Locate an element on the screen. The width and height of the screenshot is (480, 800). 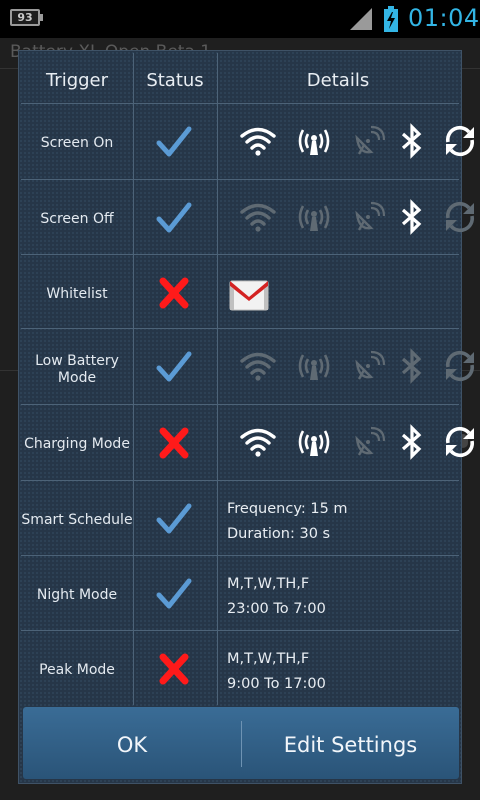
trigger-label: Low Battery Mode is located at coordinates (77, 370).